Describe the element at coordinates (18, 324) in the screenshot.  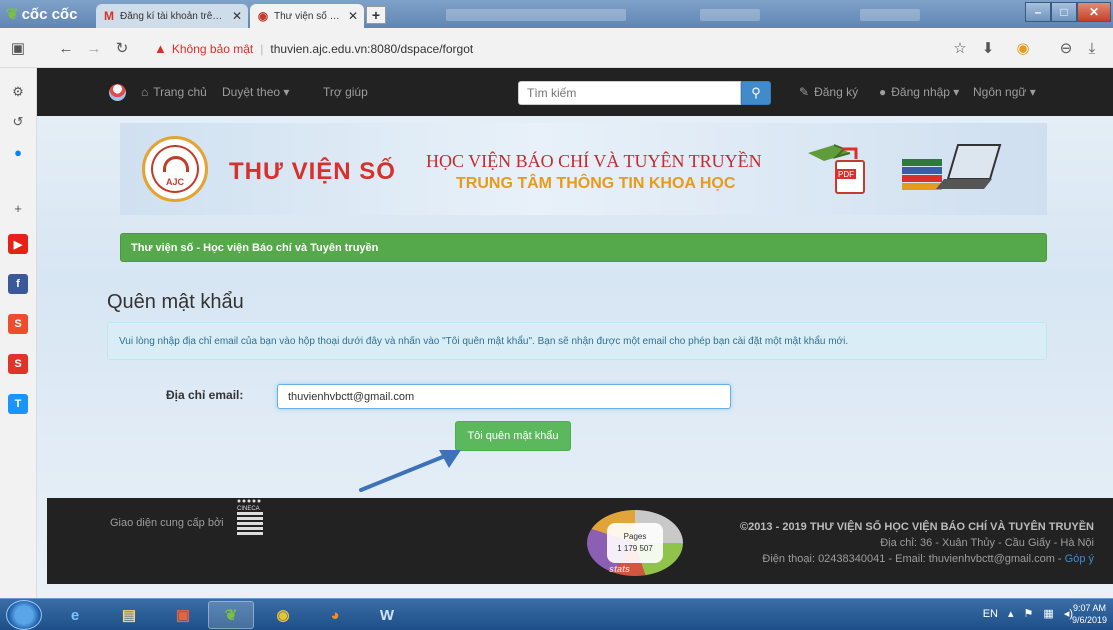
I see `shopee-icon: S` at that location.